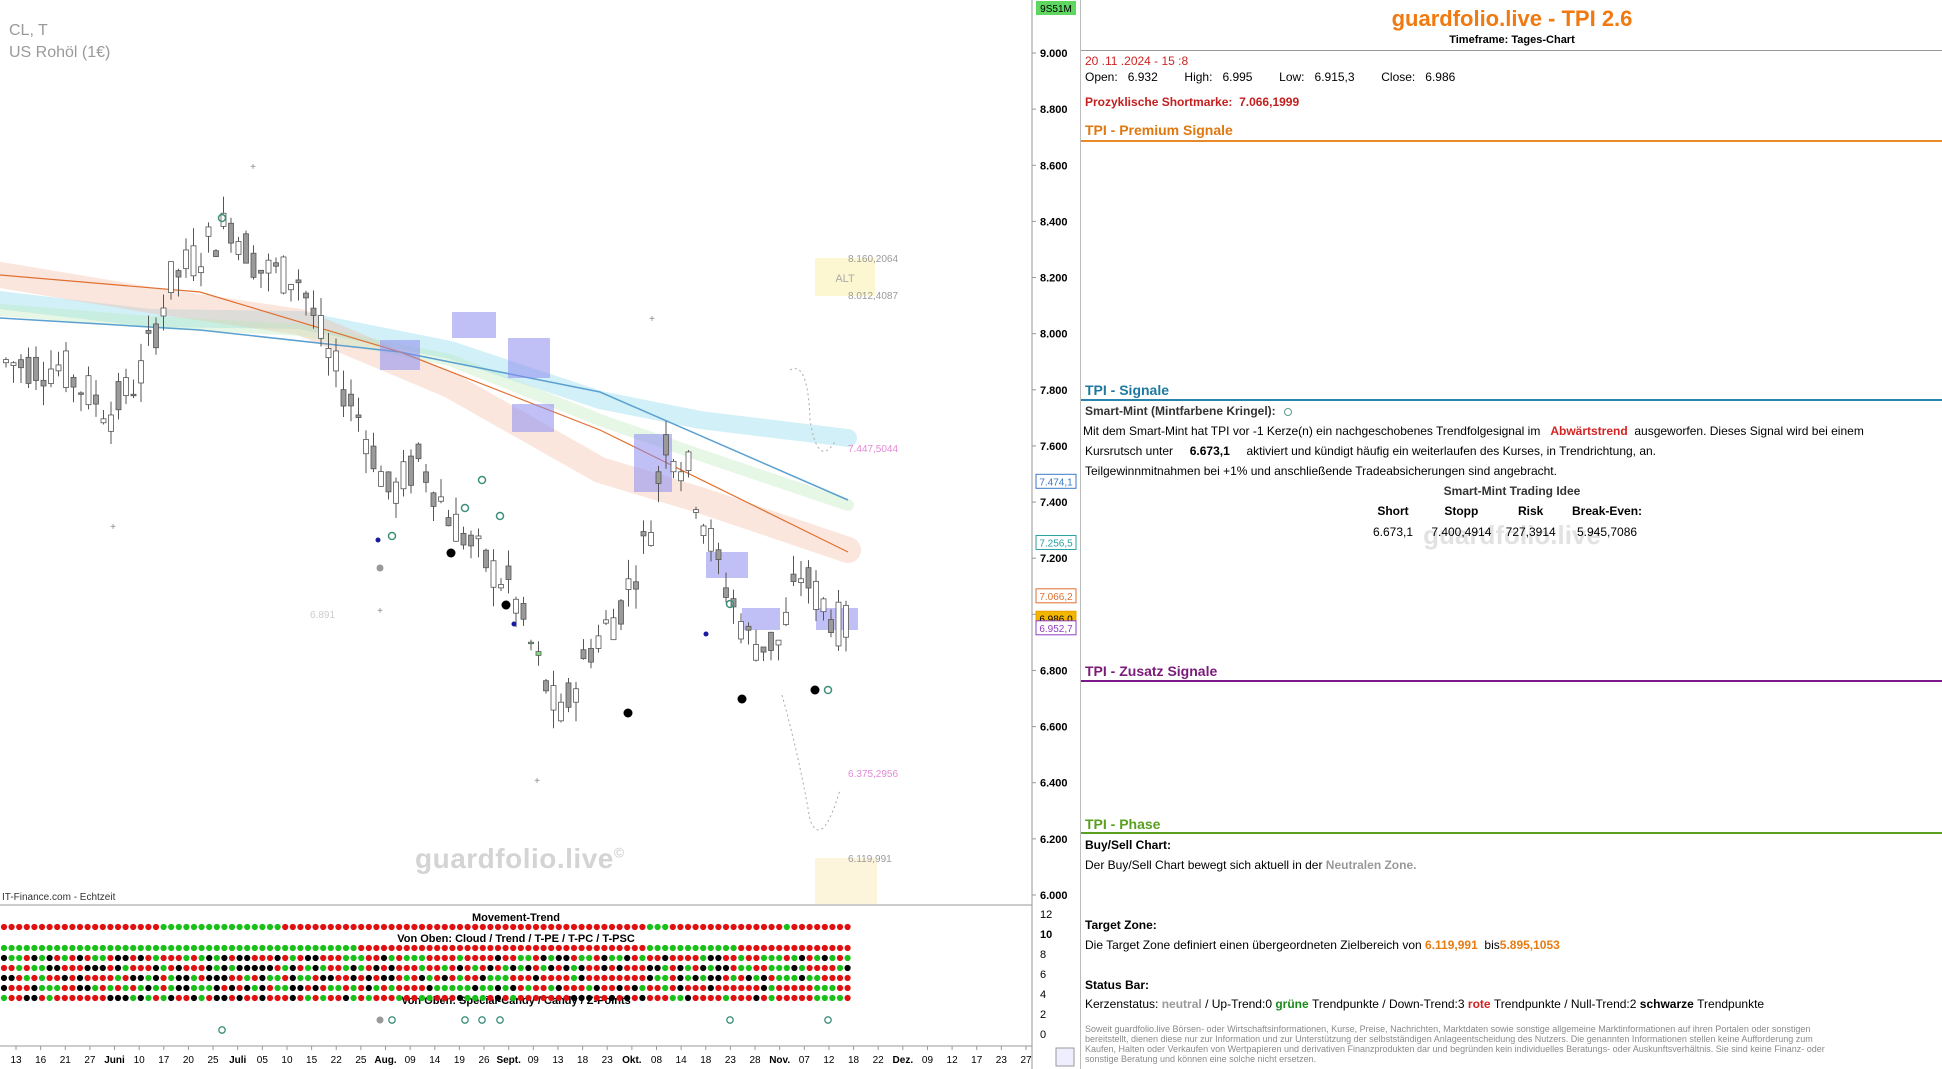  What do you see at coordinates (742, 699) in the screenshot?
I see `null-trend-point` at bounding box center [742, 699].